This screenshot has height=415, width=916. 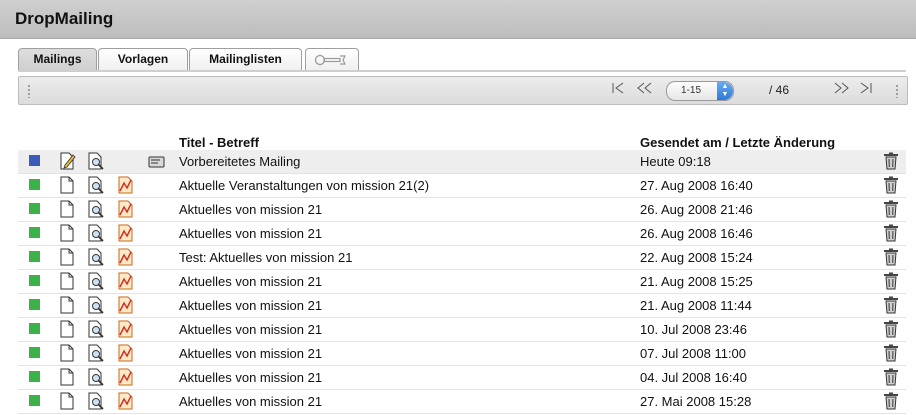 I want to click on last-page-button, so click(x=866, y=90).